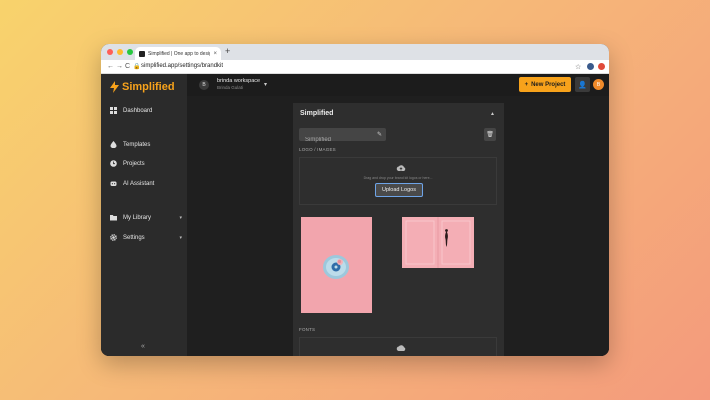 The image size is (710, 400). Describe the element at coordinates (526, 84) in the screenshot. I see `plus-icon: +` at that location.